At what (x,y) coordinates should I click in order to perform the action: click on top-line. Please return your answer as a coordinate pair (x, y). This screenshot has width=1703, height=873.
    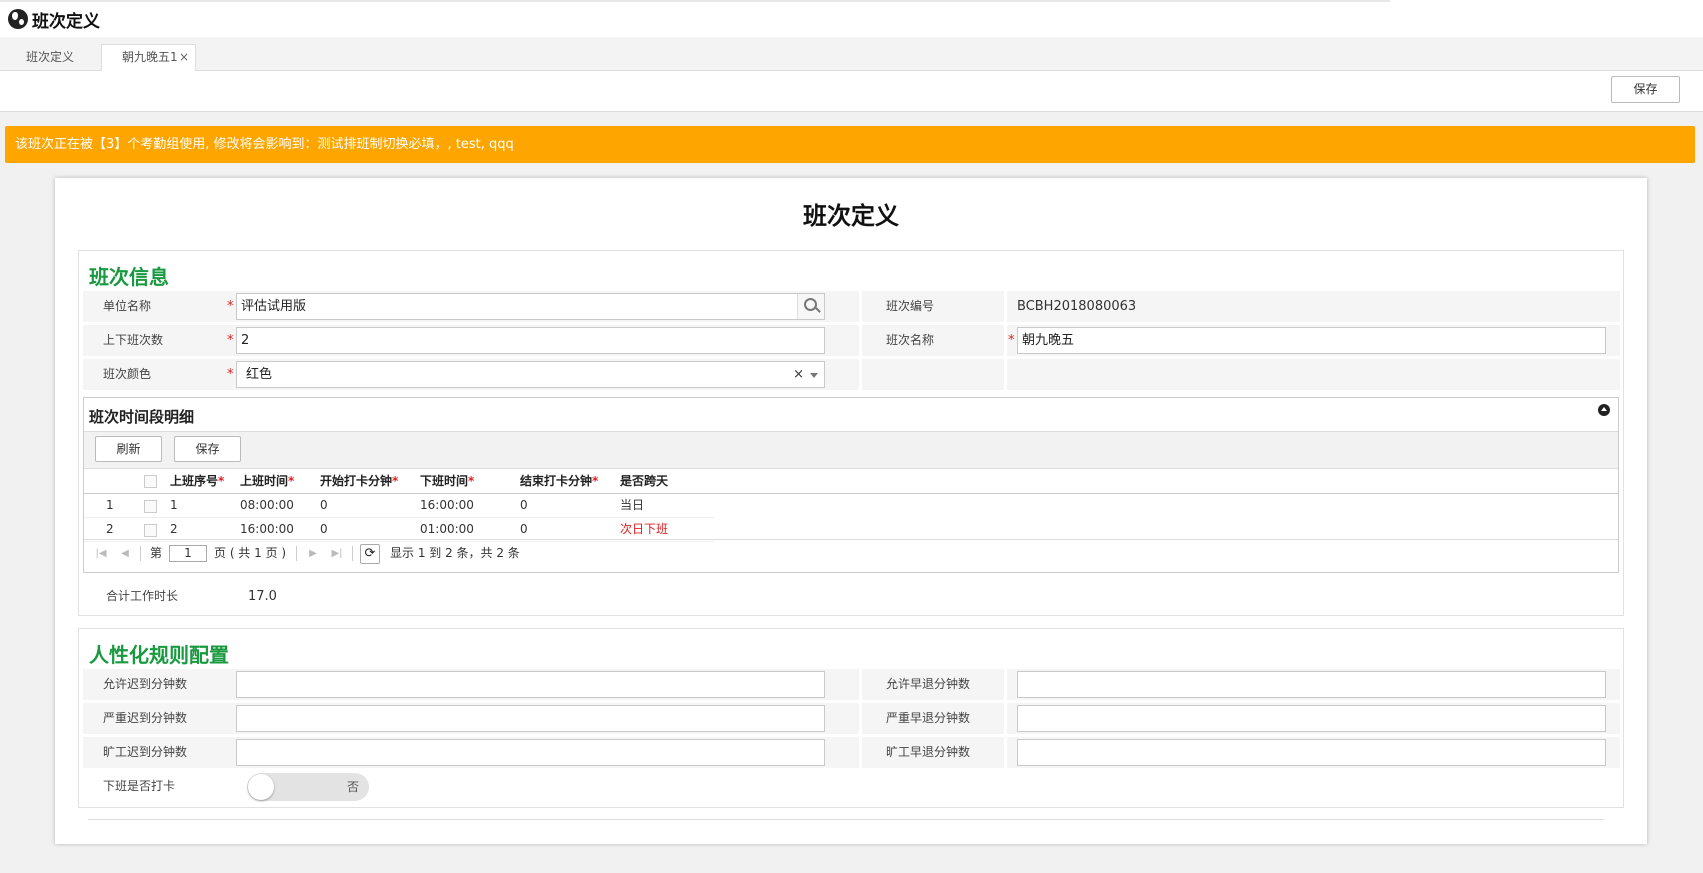
    Looking at the image, I should click on (695, 1).